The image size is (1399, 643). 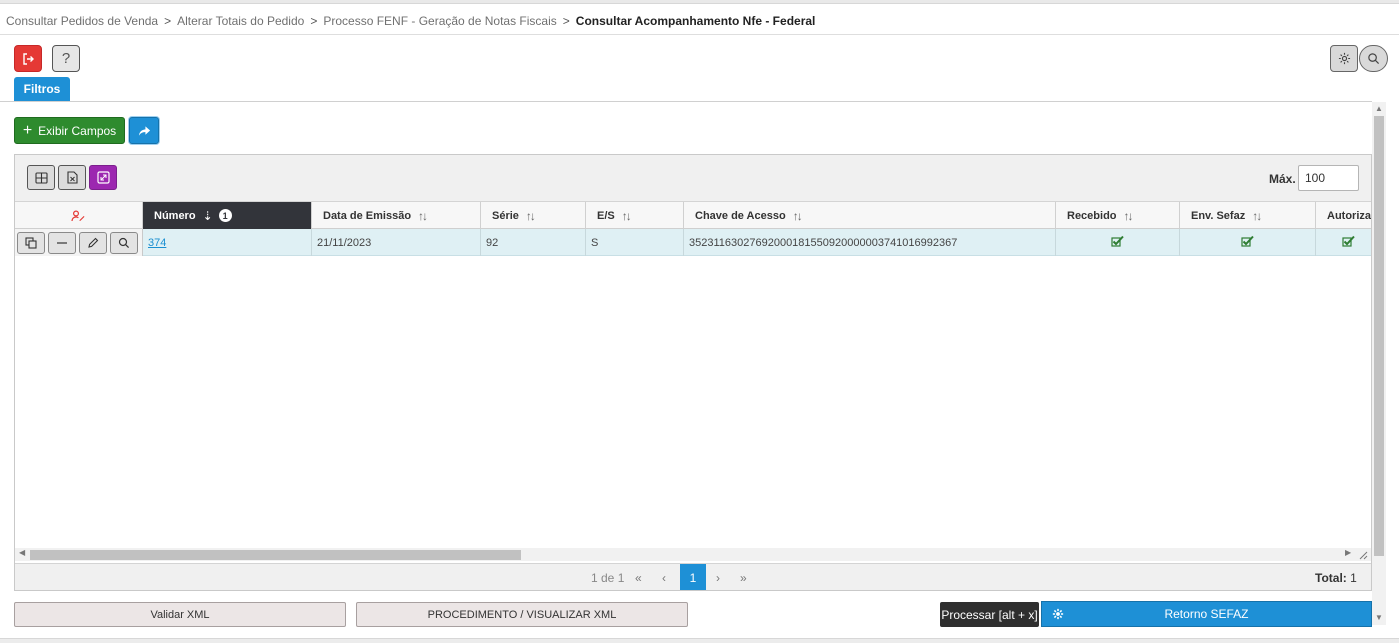 What do you see at coordinates (439, 21) in the screenshot?
I see `breadcrumb-item: Processo FENF - Geração de Notas Fiscais` at bounding box center [439, 21].